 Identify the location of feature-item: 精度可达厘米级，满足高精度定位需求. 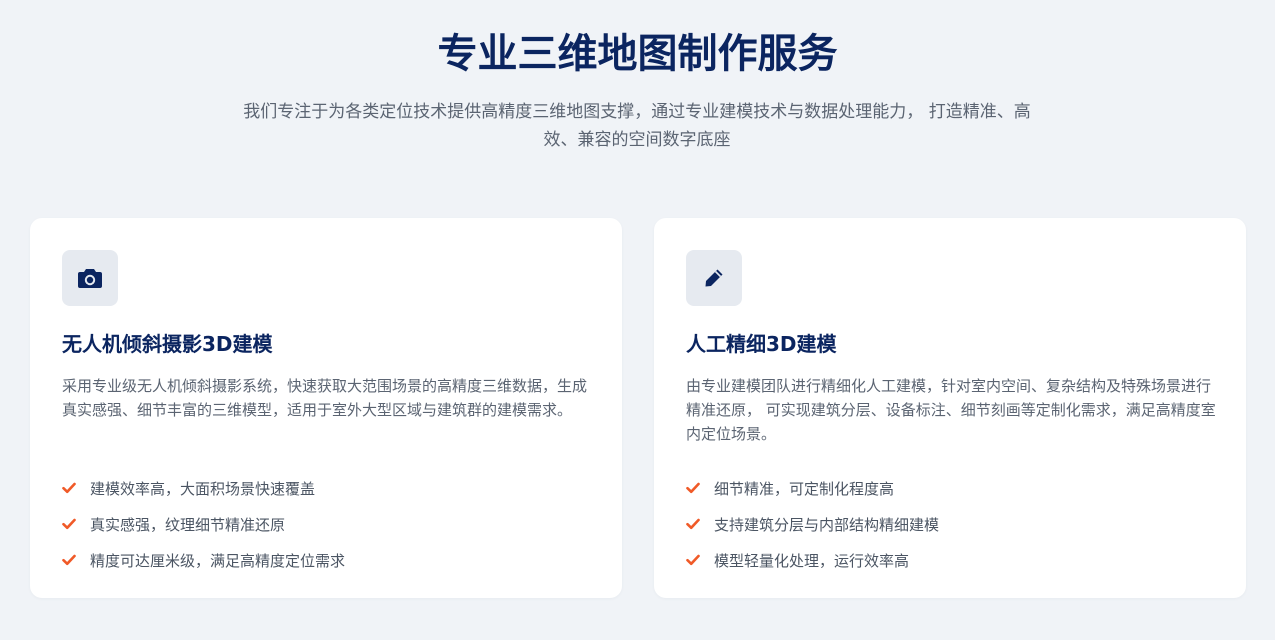
(203, 560).